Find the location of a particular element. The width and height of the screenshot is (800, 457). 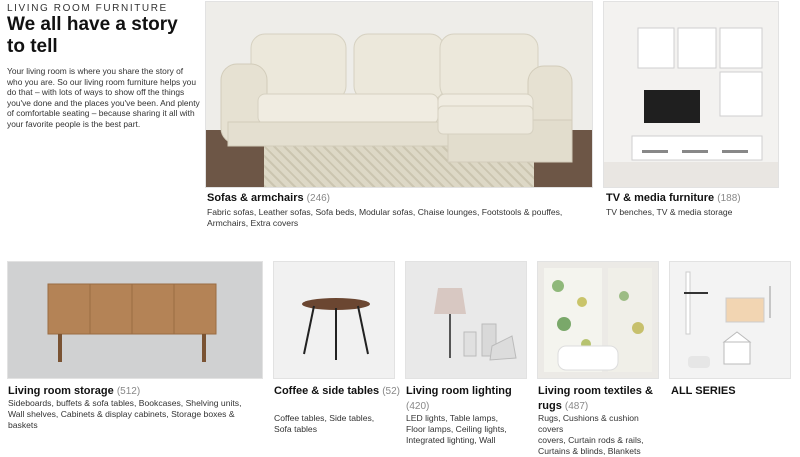

sofa-illustration is located at coordinates (396, 98).